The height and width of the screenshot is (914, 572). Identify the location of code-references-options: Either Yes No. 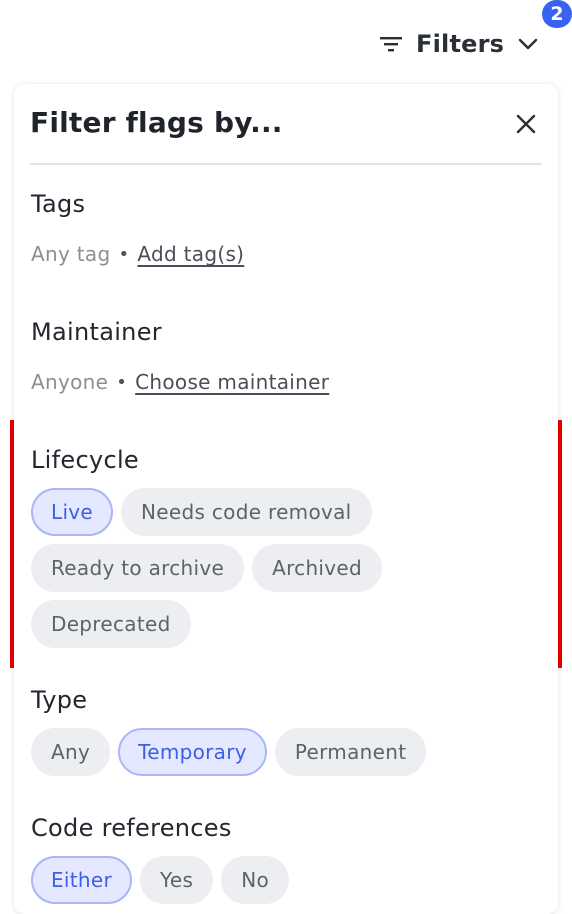
(286, 880).